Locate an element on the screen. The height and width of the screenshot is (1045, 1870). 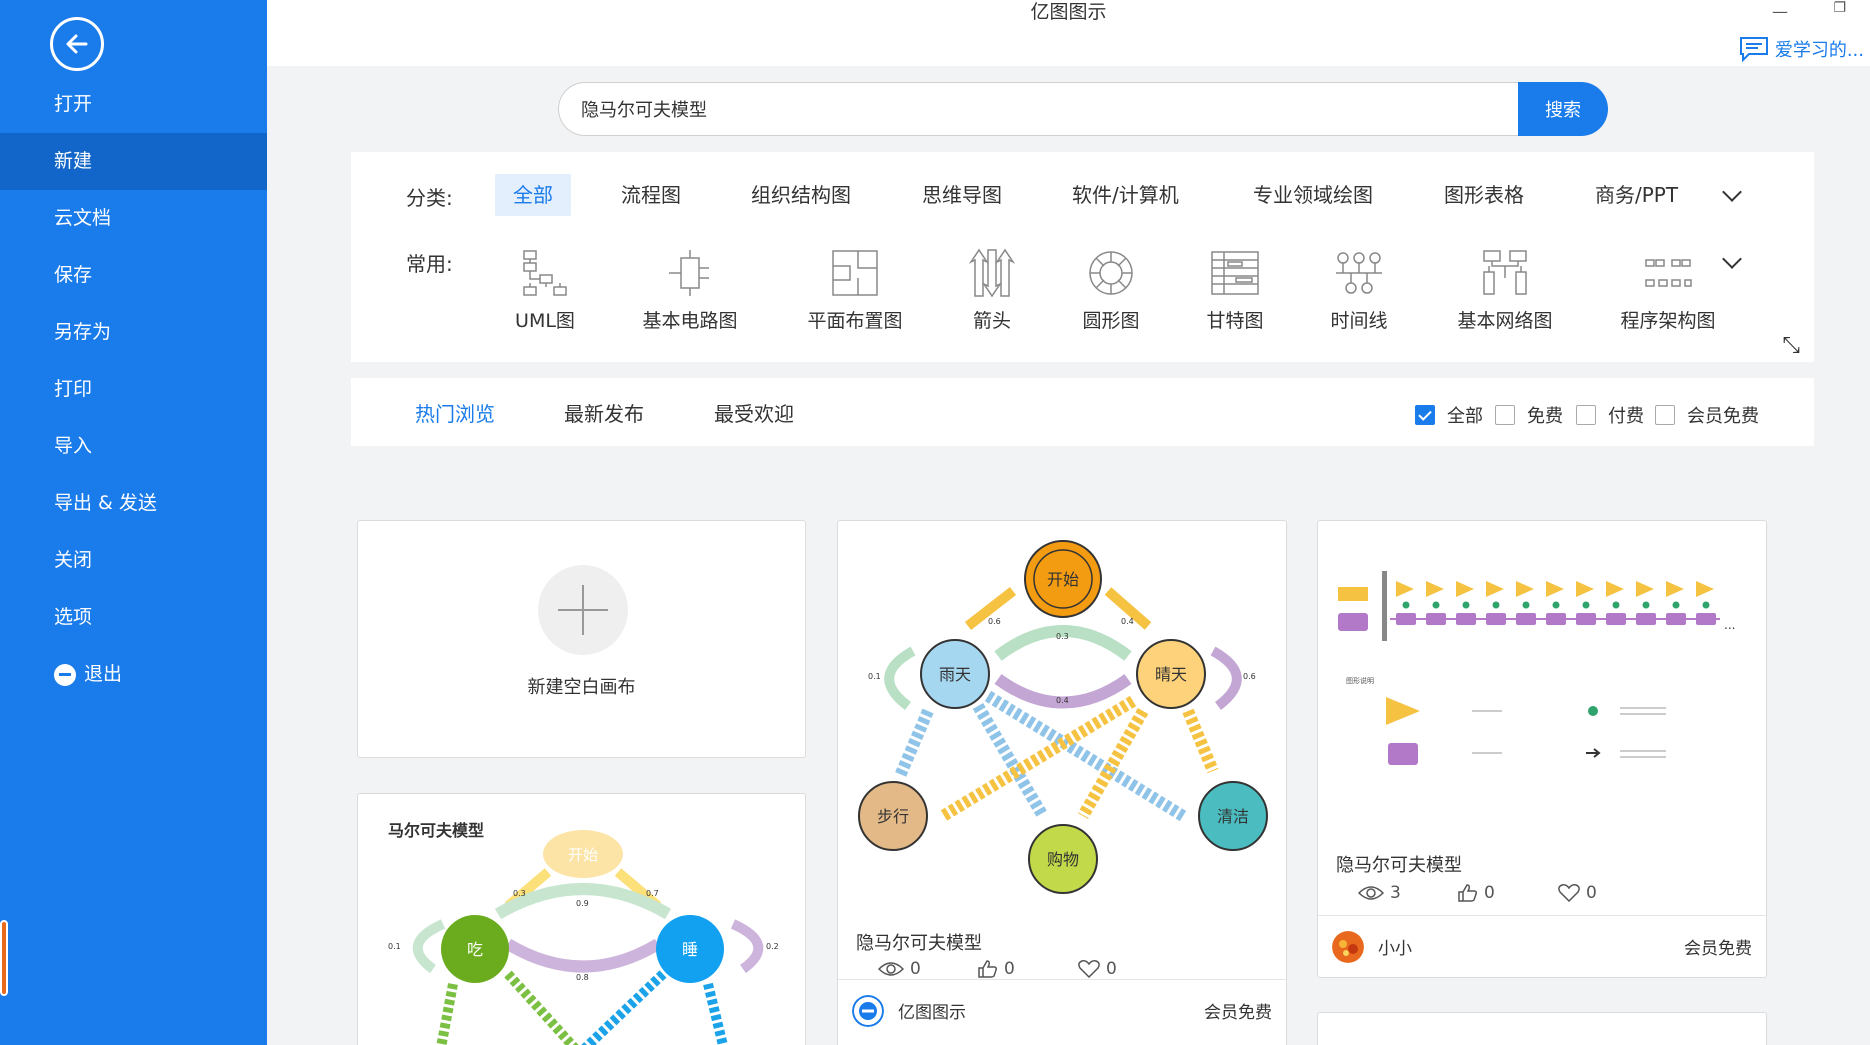
menu-close: 关闭 is located at coordinates (133, 560).